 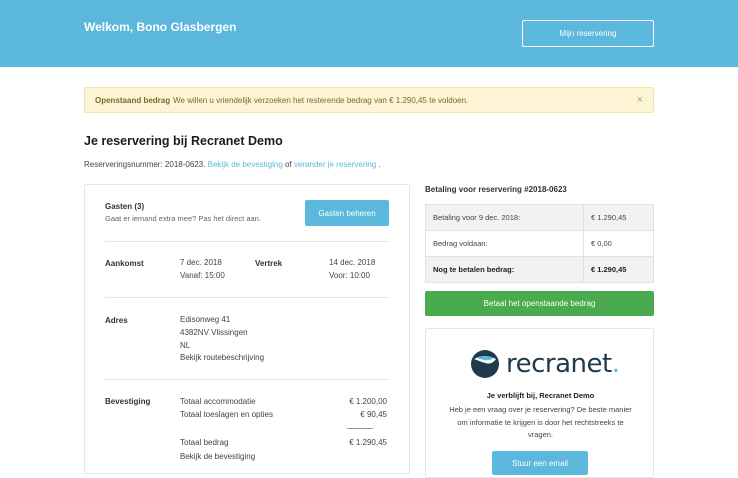 What do you see at coordinates (349, 275) in the screenshot?
I see `departure-time: Voor: 10:00` at bounding box center [349, 275].